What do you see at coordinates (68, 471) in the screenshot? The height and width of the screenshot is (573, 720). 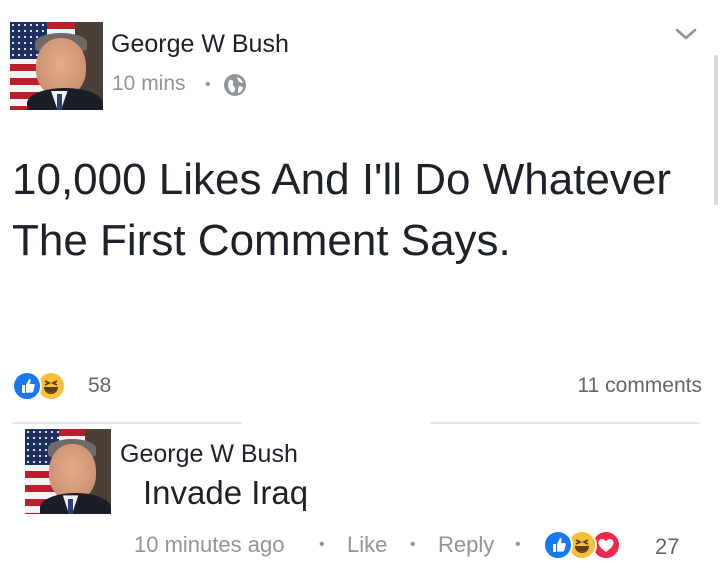 I see `comment-author-avatar` at bounding box center [68, 471].